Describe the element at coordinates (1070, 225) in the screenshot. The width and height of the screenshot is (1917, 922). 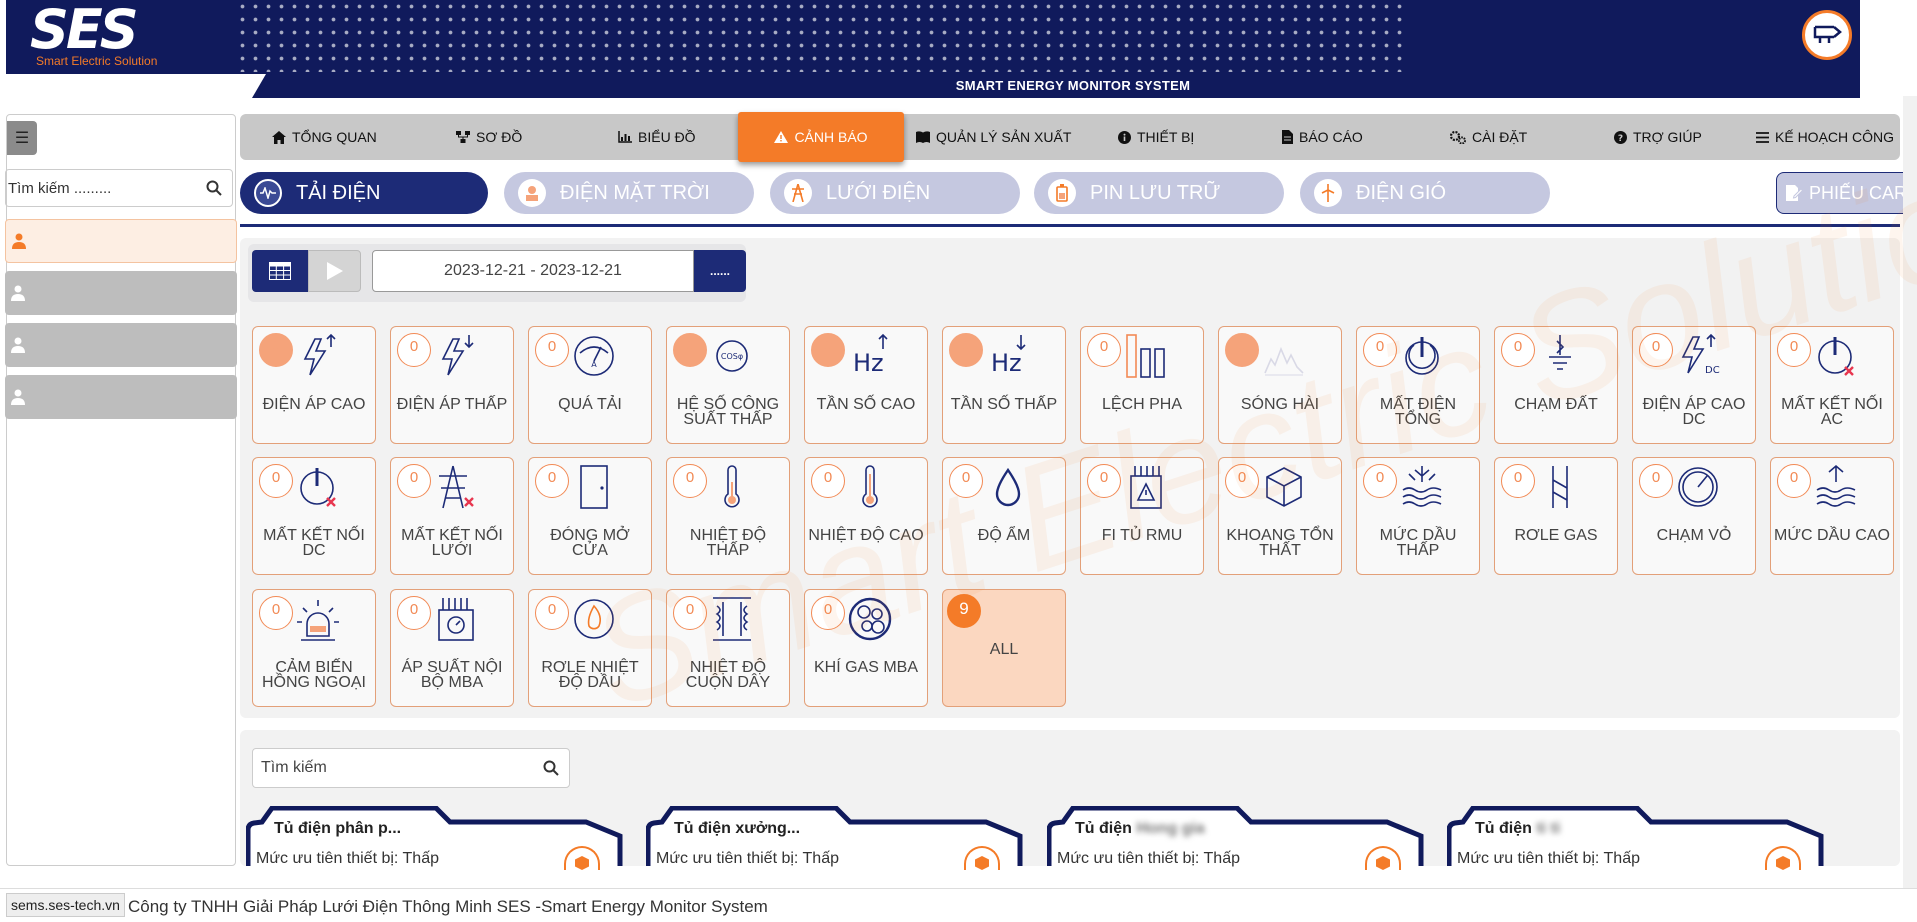
I see `tab-underline` at that location.